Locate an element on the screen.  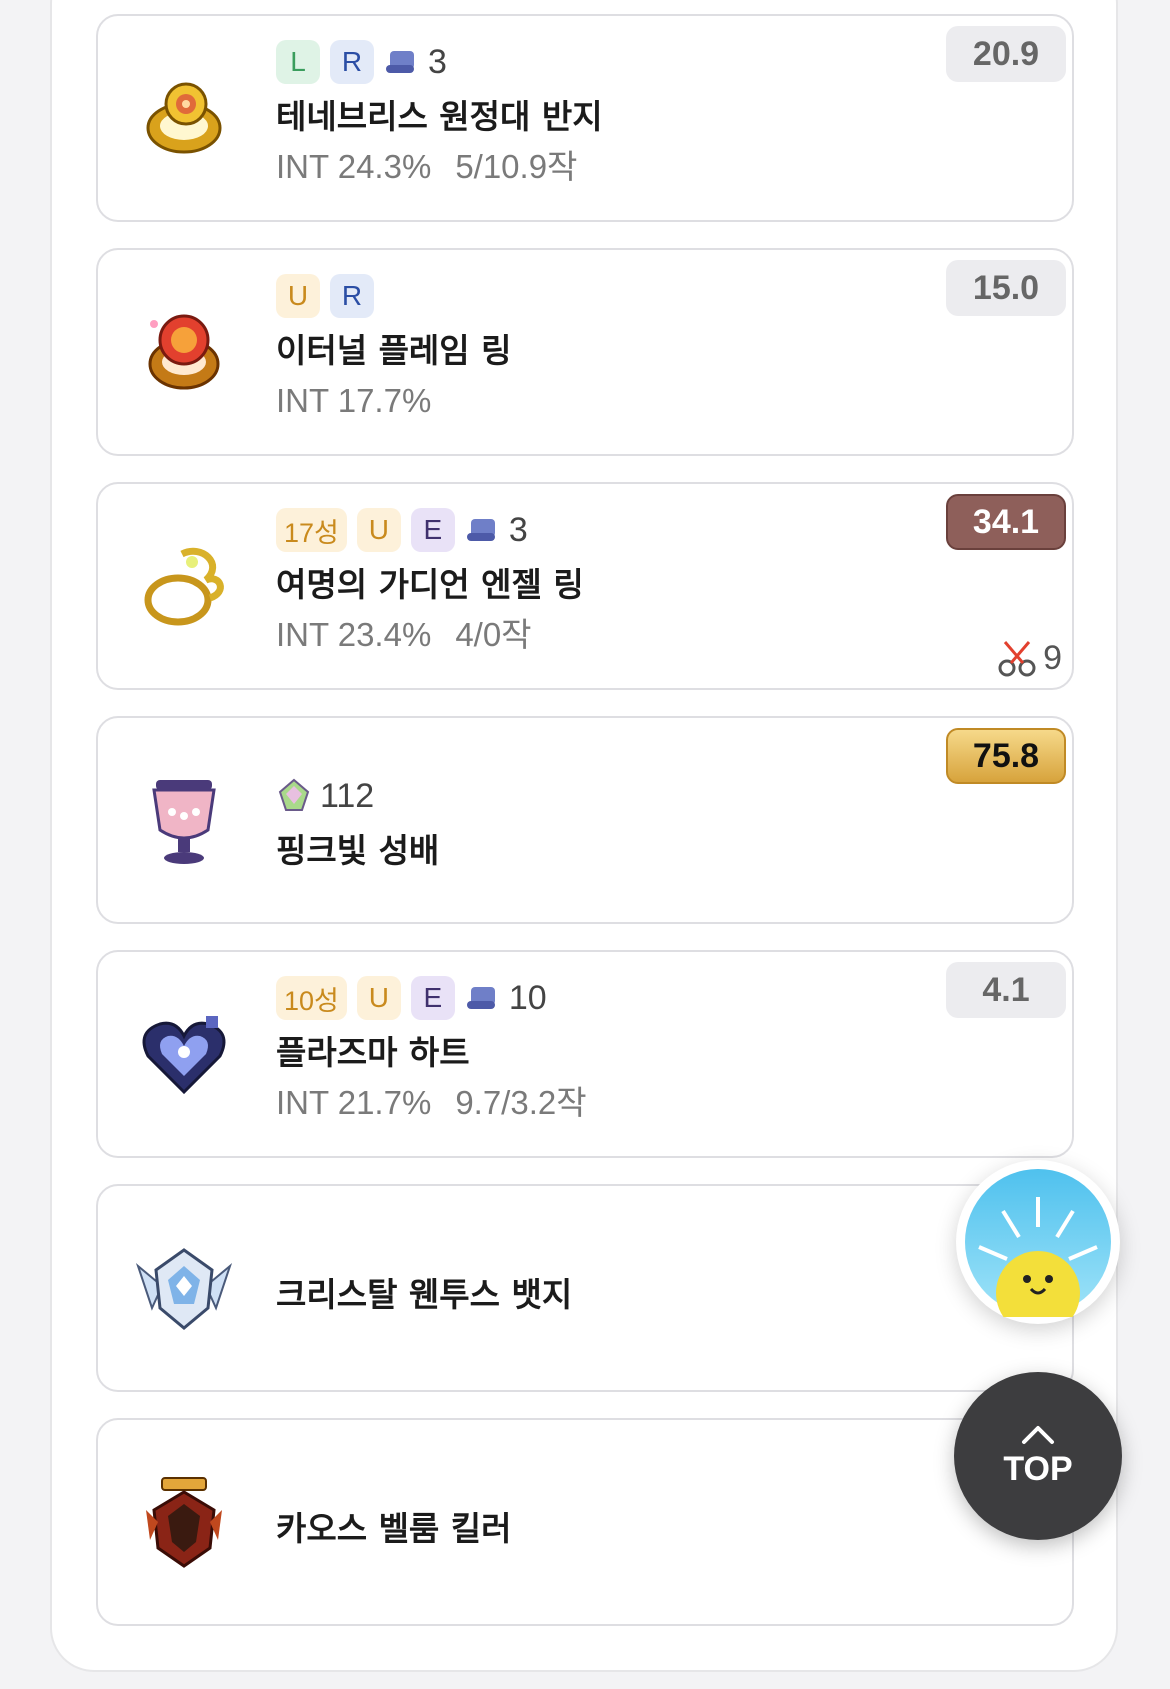
item-stat: INT 17.7% is located at coordinates (354, 400).